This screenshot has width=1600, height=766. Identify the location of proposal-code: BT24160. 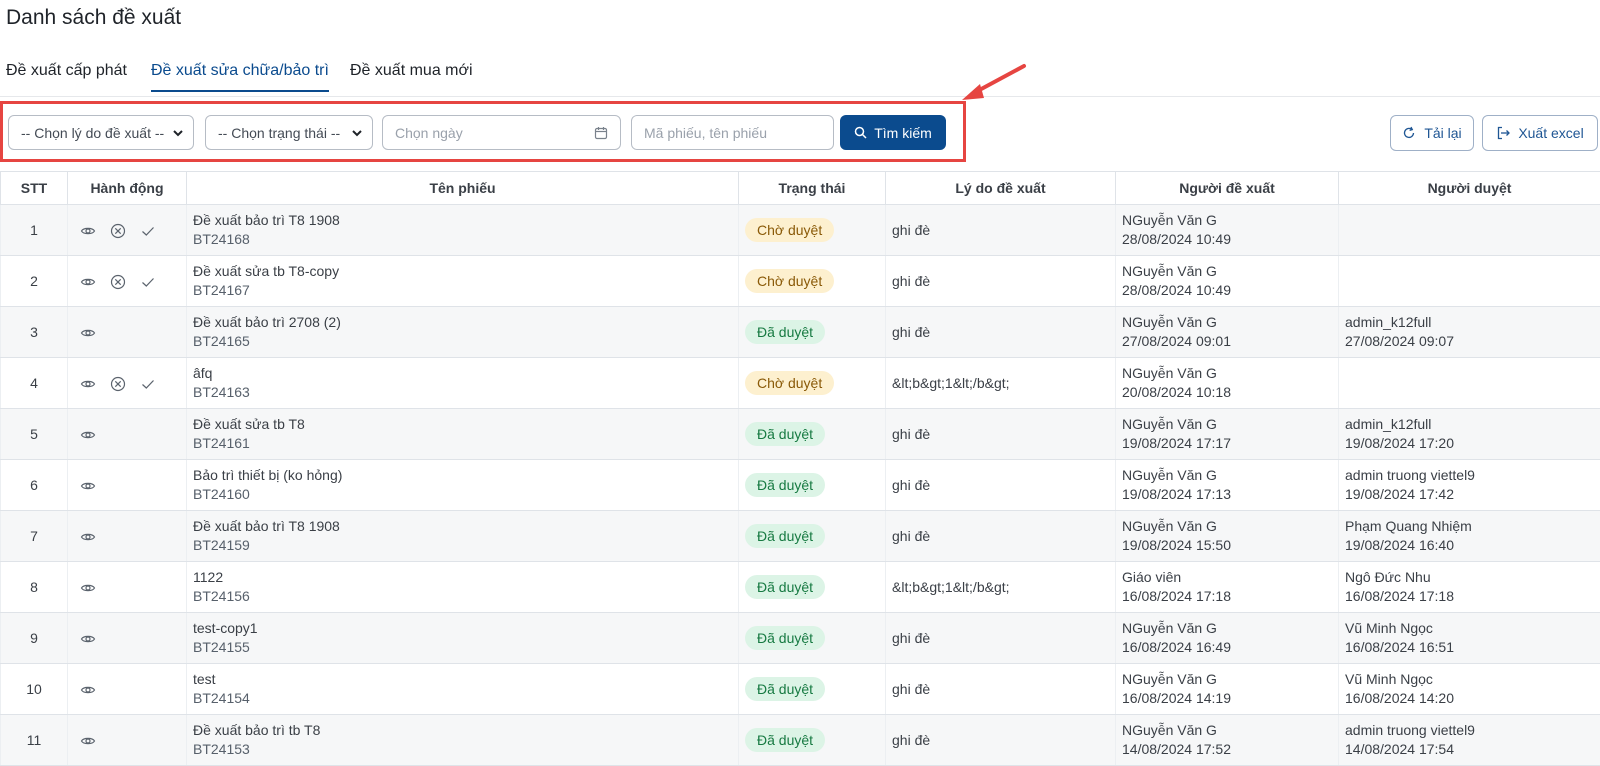
(221, 494).